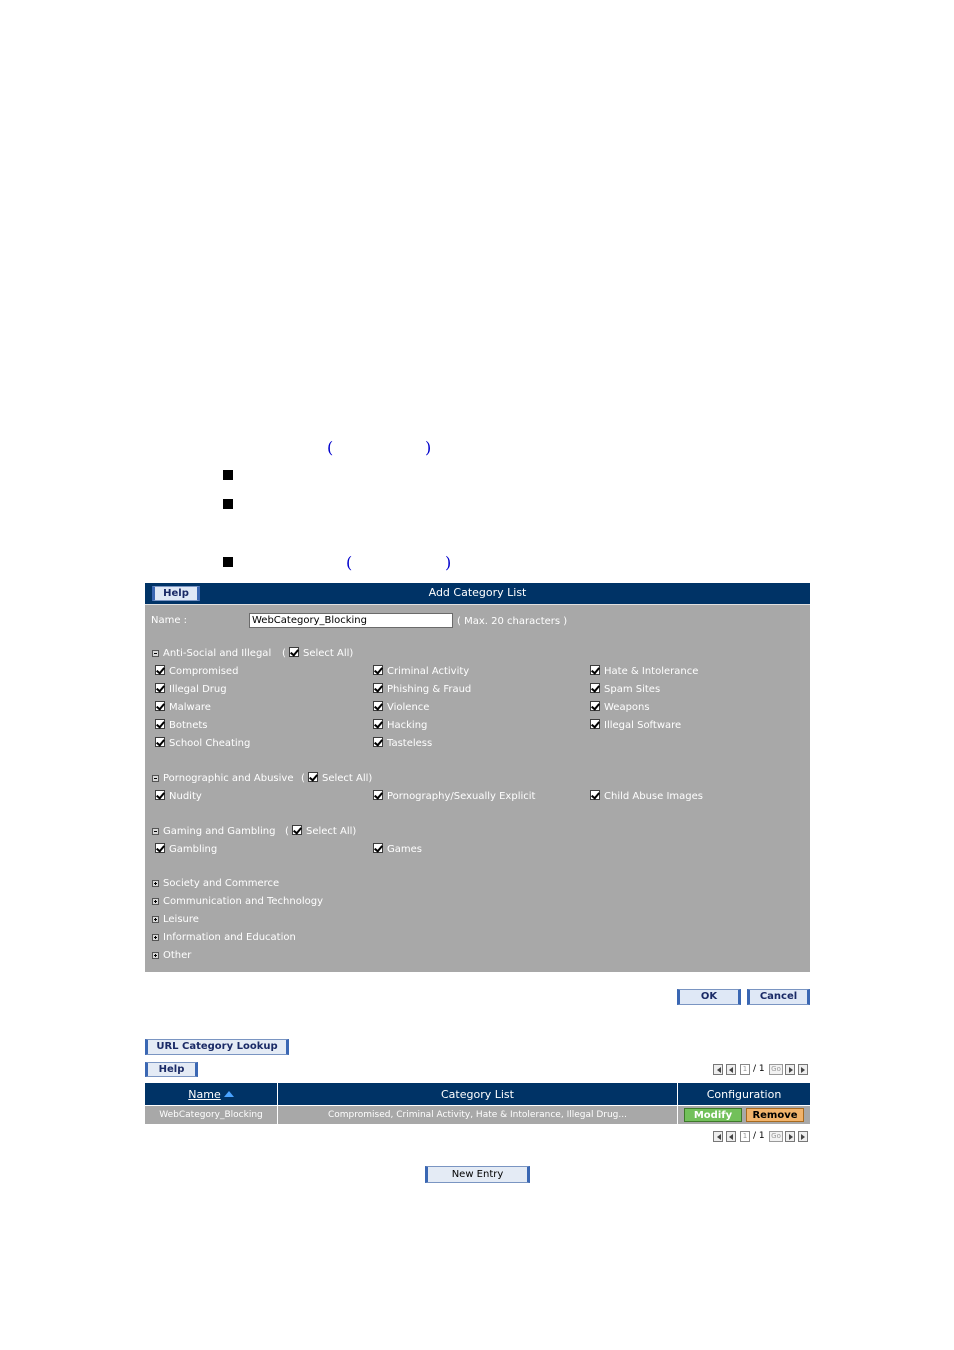 Image resolution: width=954 pixels, height=1350 pixels. What do you see at coordinates (477, 1174) in the screenshot?
I see `new-entry-button: New Entry` at bounding box center [477, 1174].